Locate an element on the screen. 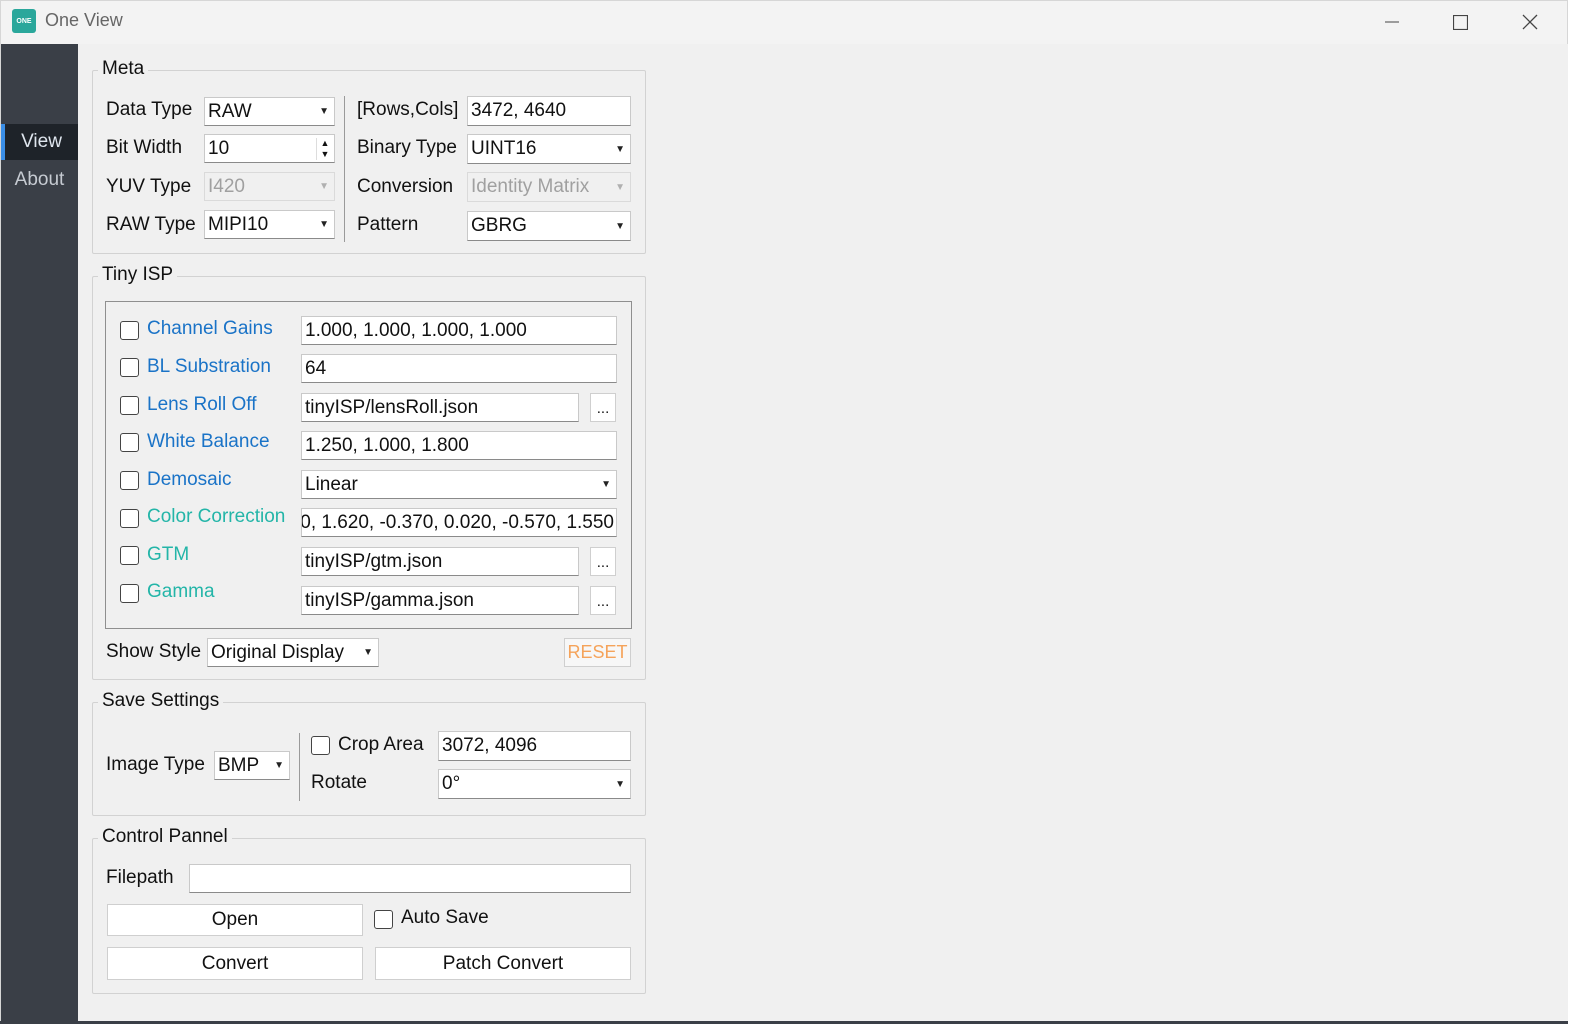 The height and width of the screenshot is (1035, 1586). yuv-type-value: I420 is located at coordinates (226, 186).